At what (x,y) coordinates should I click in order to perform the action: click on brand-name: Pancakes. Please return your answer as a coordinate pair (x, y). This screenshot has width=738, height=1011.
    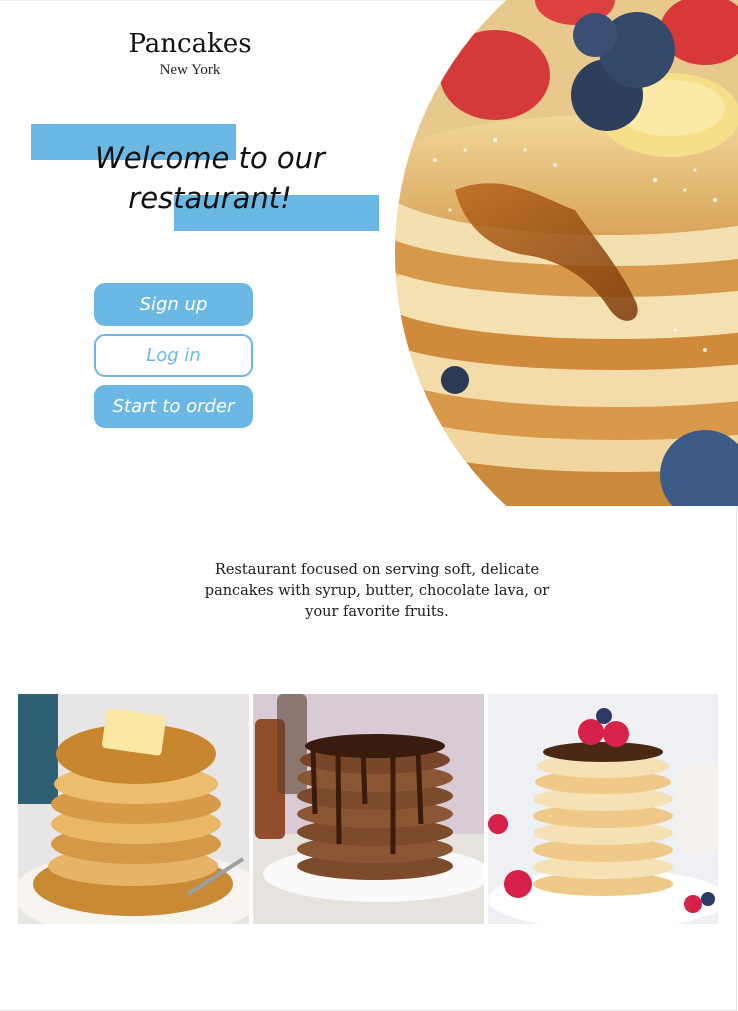
    Looking at the image, I should click on (190, 44).